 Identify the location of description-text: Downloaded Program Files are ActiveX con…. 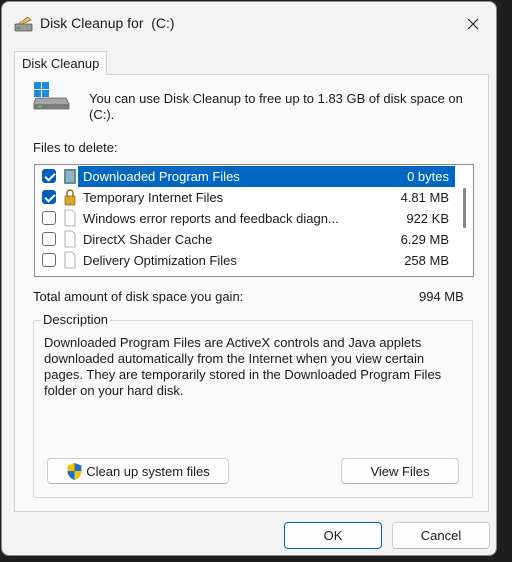
(243, 366).